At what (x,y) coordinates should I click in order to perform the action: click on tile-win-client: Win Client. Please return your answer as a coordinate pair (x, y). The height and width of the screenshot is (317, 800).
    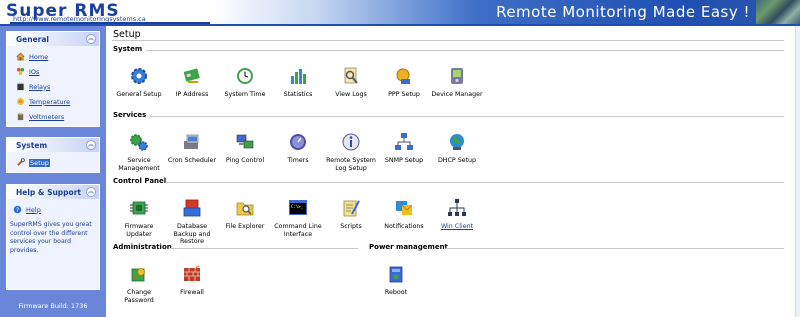
    Looking at the image, I should click on (457, 214).